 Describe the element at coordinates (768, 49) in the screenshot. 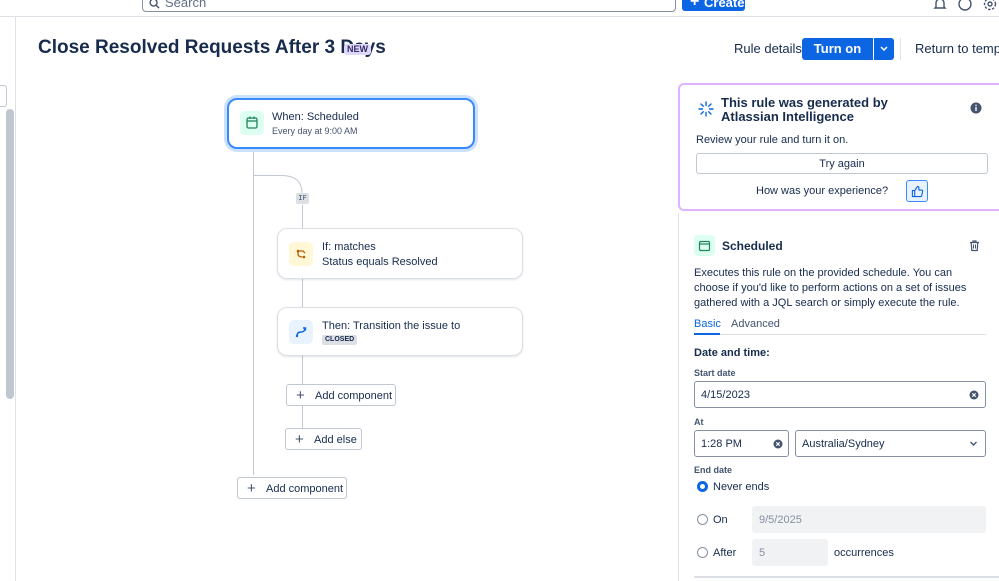

I see `rule-details-button: Rule details` at that location.